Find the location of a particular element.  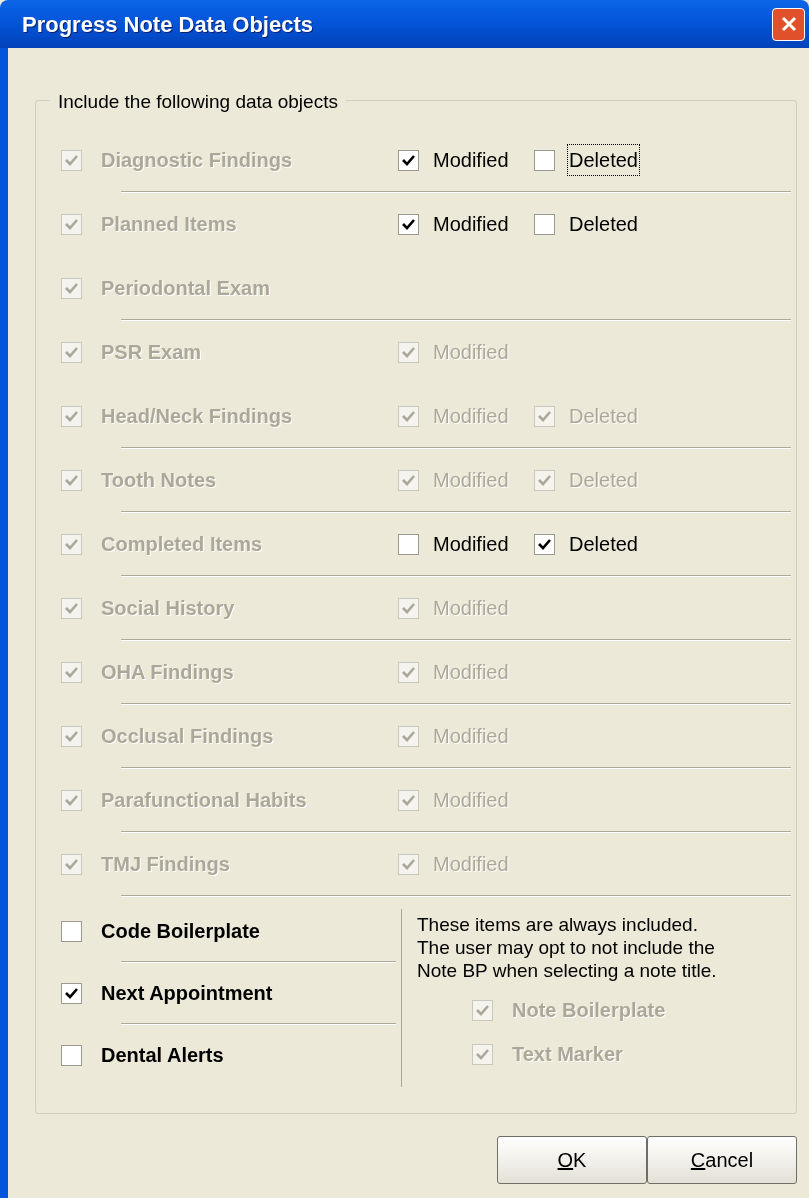

object-label: Completed Items is located at coordinates (182, 544).